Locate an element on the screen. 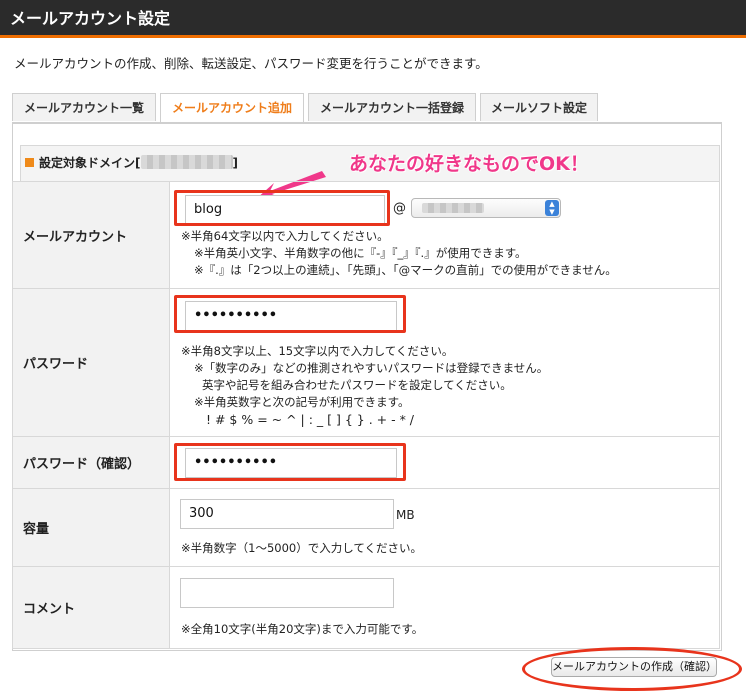 The width and height of the screenshot is (746, 695). label-mail-account: メールアカウント is located at coordinates (91, 235).